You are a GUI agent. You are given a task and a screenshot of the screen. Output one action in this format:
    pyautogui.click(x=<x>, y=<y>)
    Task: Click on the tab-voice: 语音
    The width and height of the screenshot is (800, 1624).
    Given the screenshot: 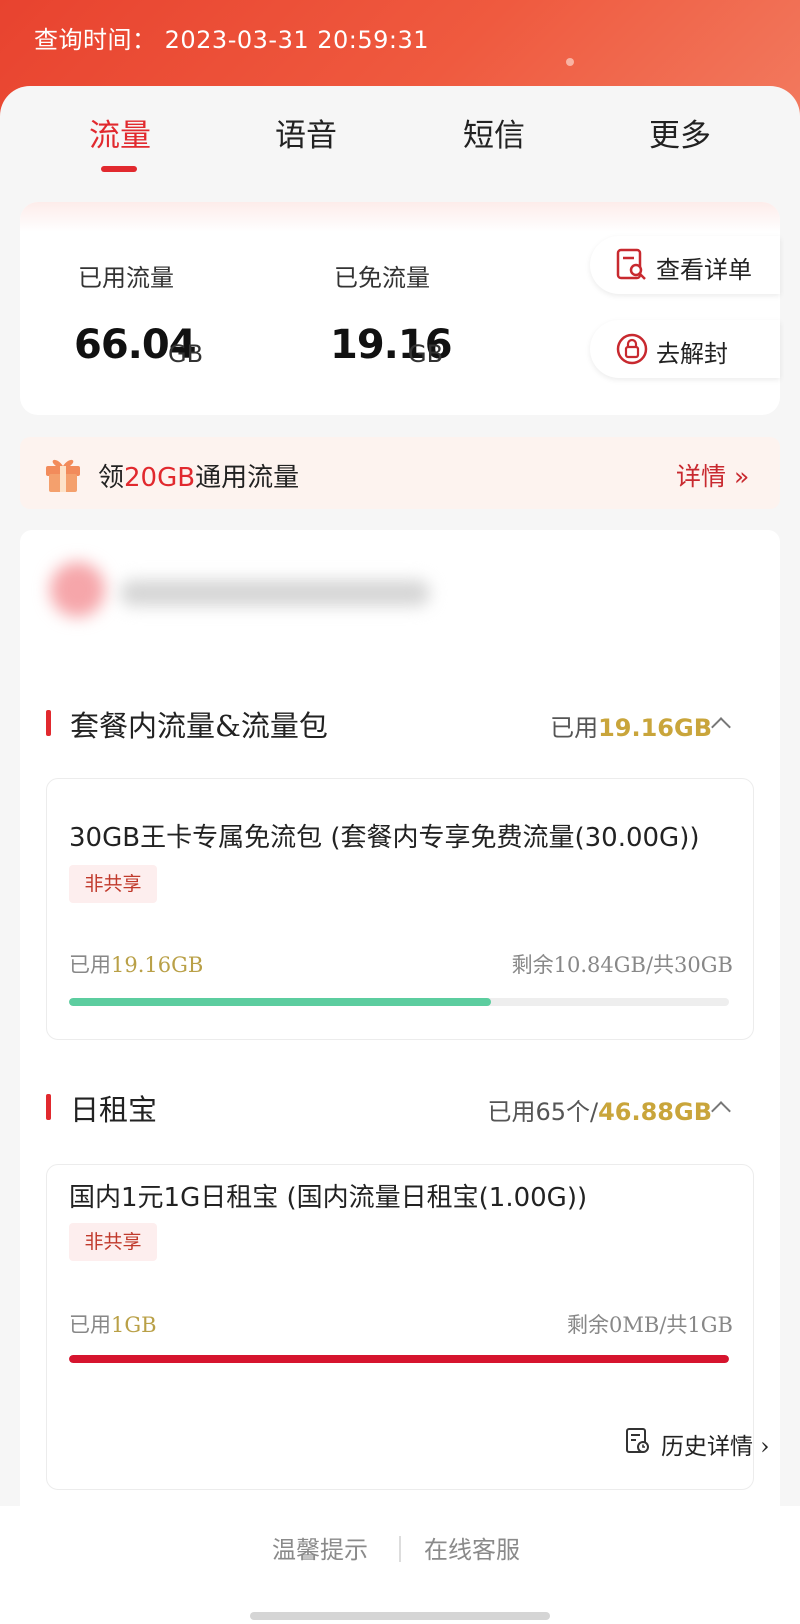 What is the action you would take?
    pyautogui.click(x=306, y=132)
    